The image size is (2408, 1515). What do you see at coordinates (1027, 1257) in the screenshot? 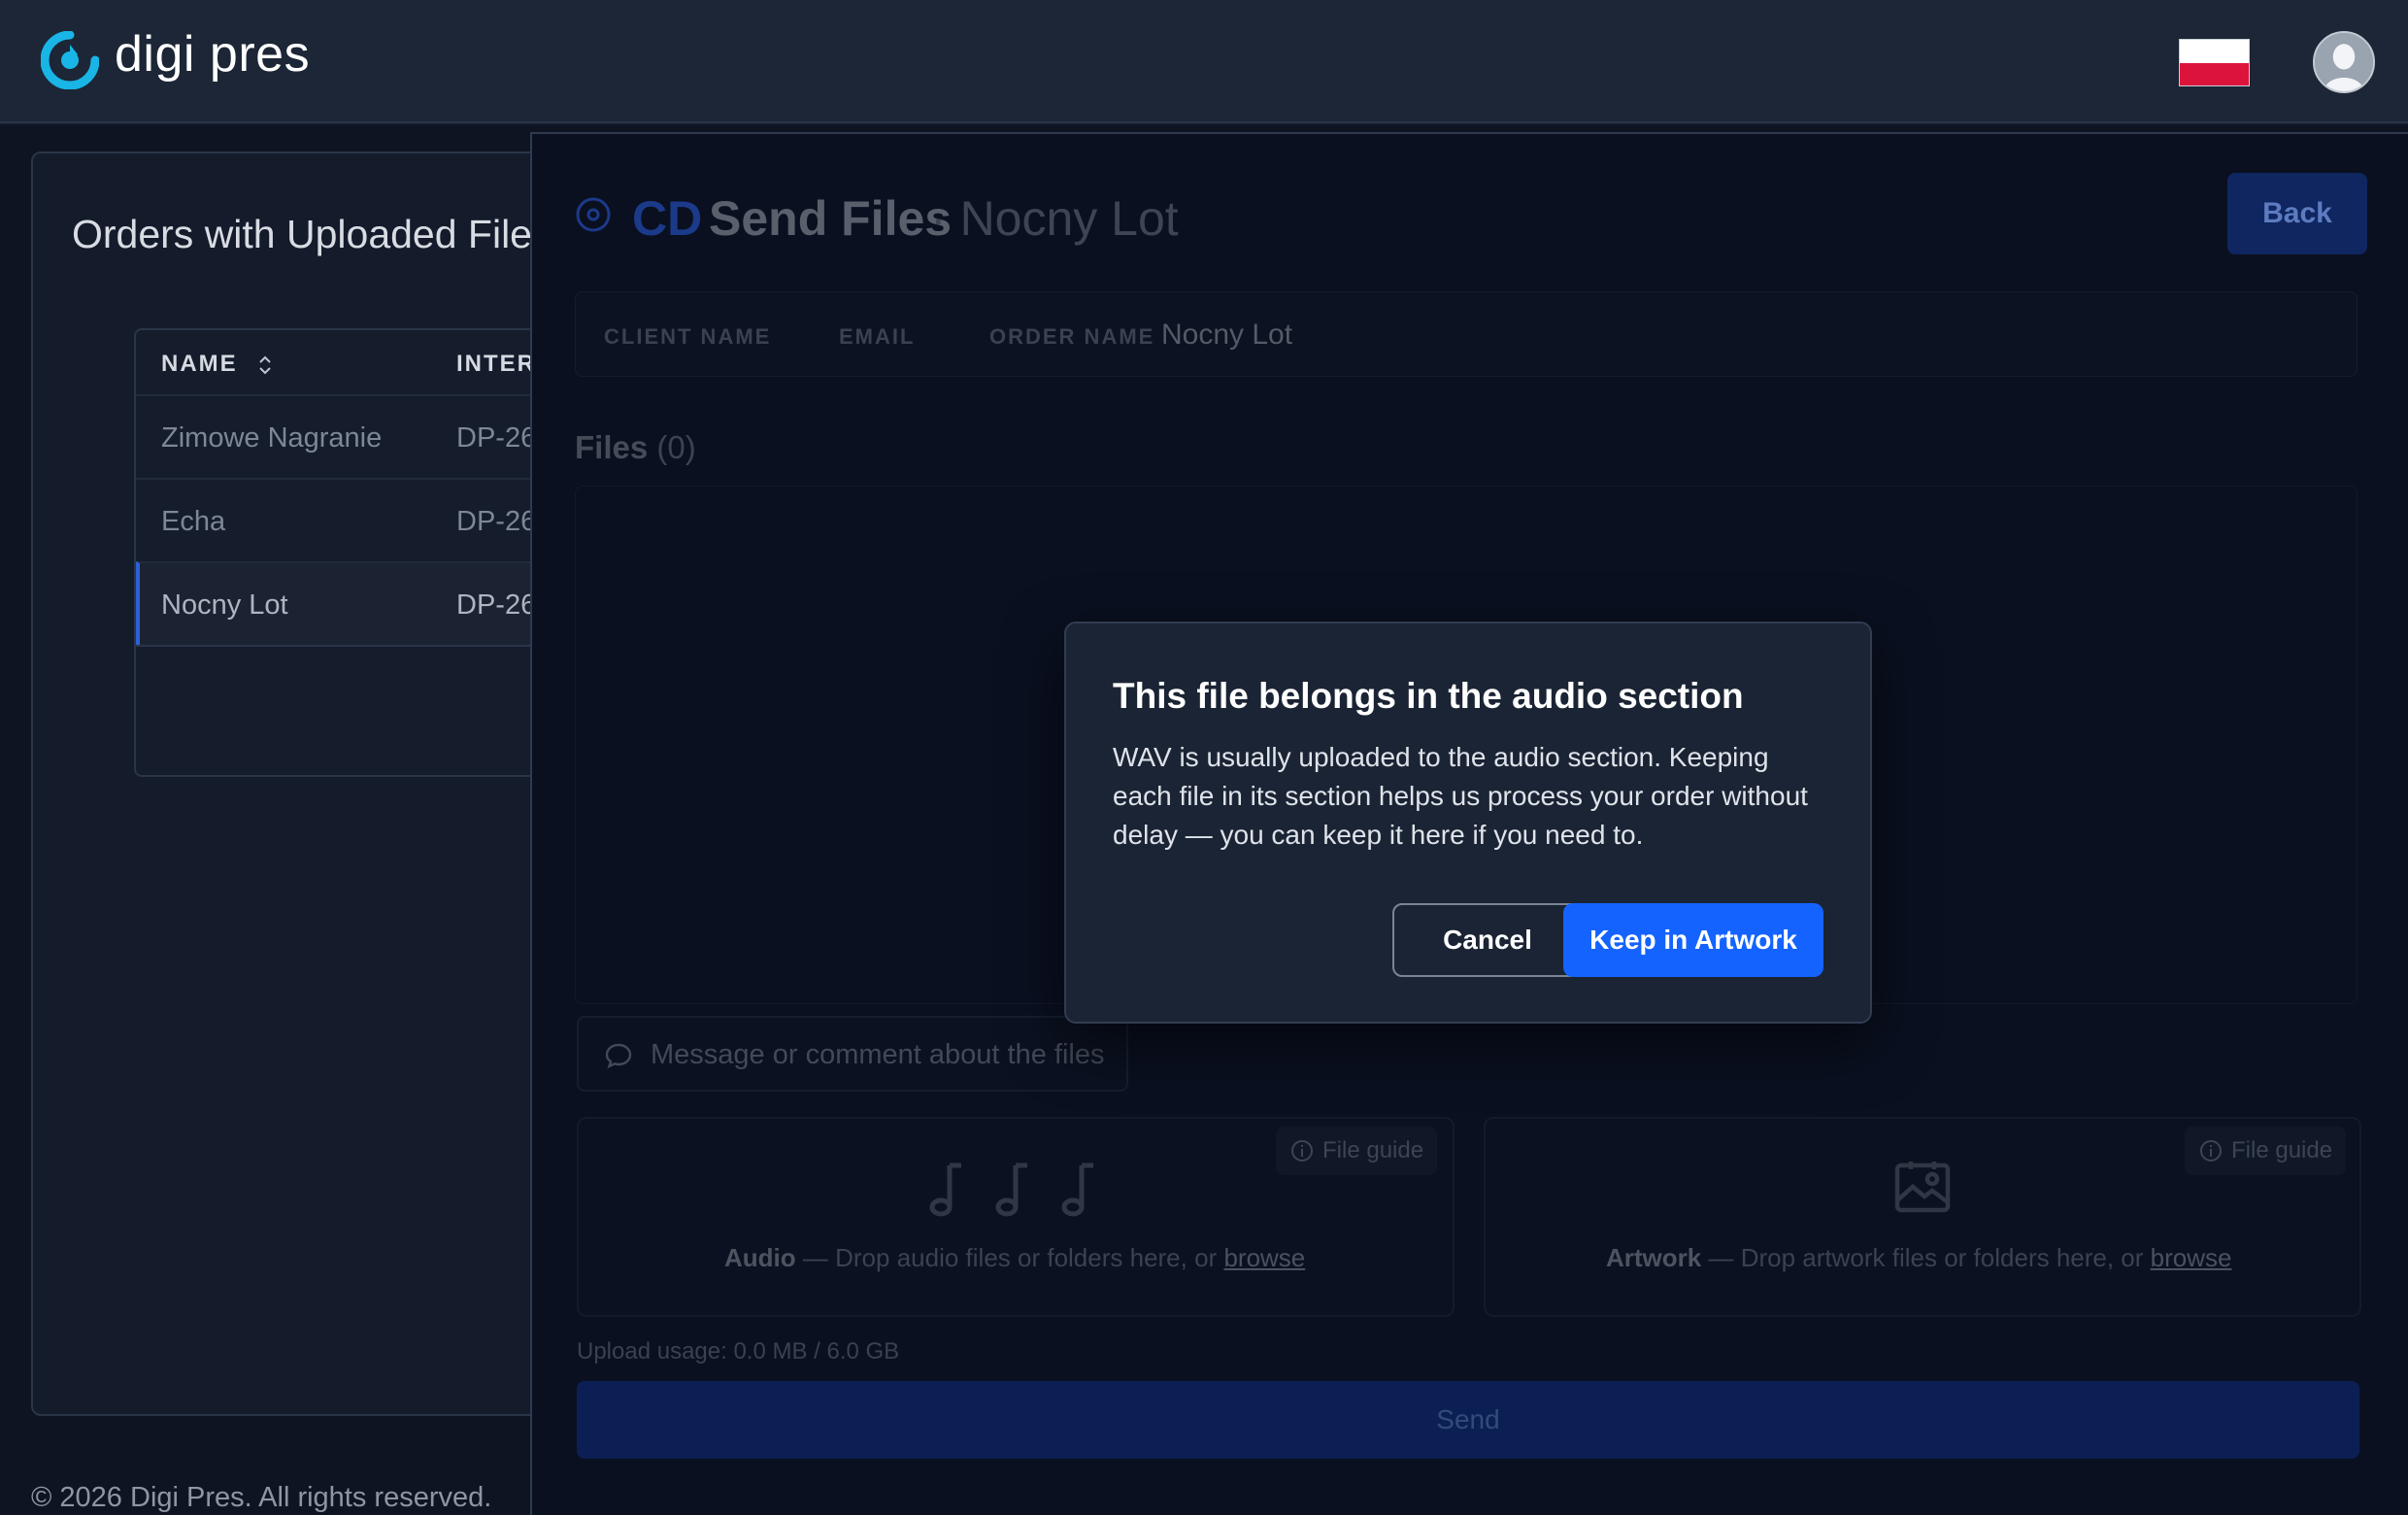
I see `audio-drop-instructions: Drop audio files or folders here, or` at bounding box center [1027, 1257].